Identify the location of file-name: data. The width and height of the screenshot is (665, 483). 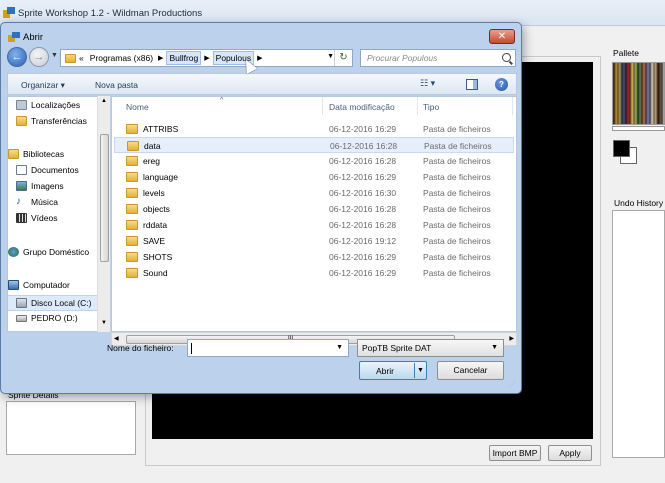
(152, 146).